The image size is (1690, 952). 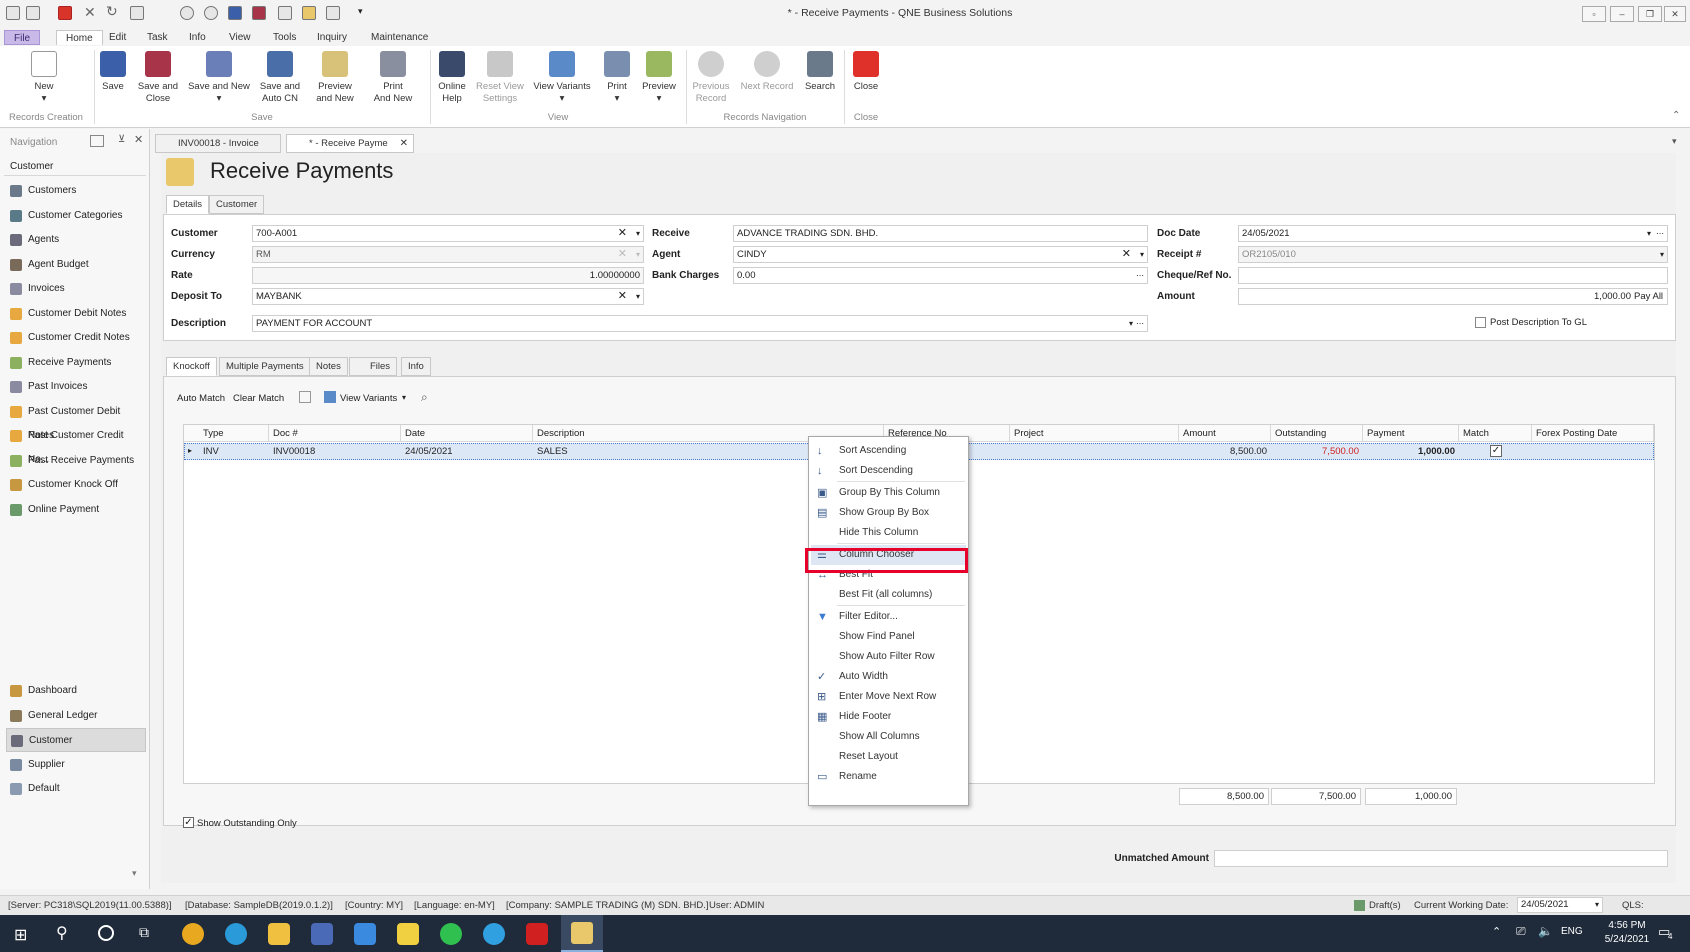 What do you see at coordinates (1650, 14) in the screenshot?
I see `maximize-button: ❐` at bounding box center [1650, 14].